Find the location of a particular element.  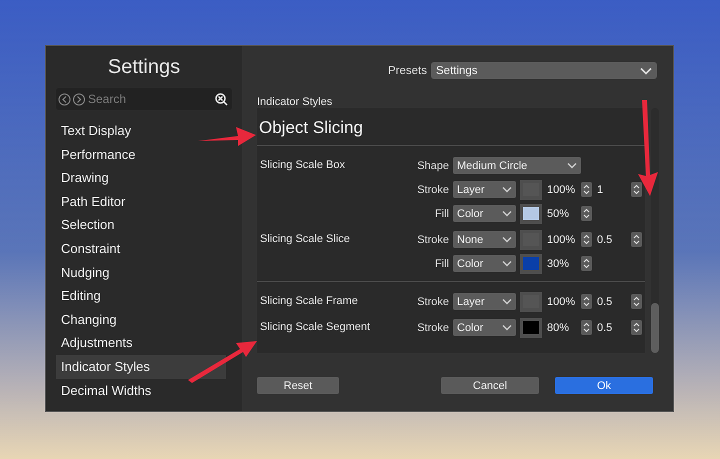

width-value: 1 is located at coordinates (600, 190).